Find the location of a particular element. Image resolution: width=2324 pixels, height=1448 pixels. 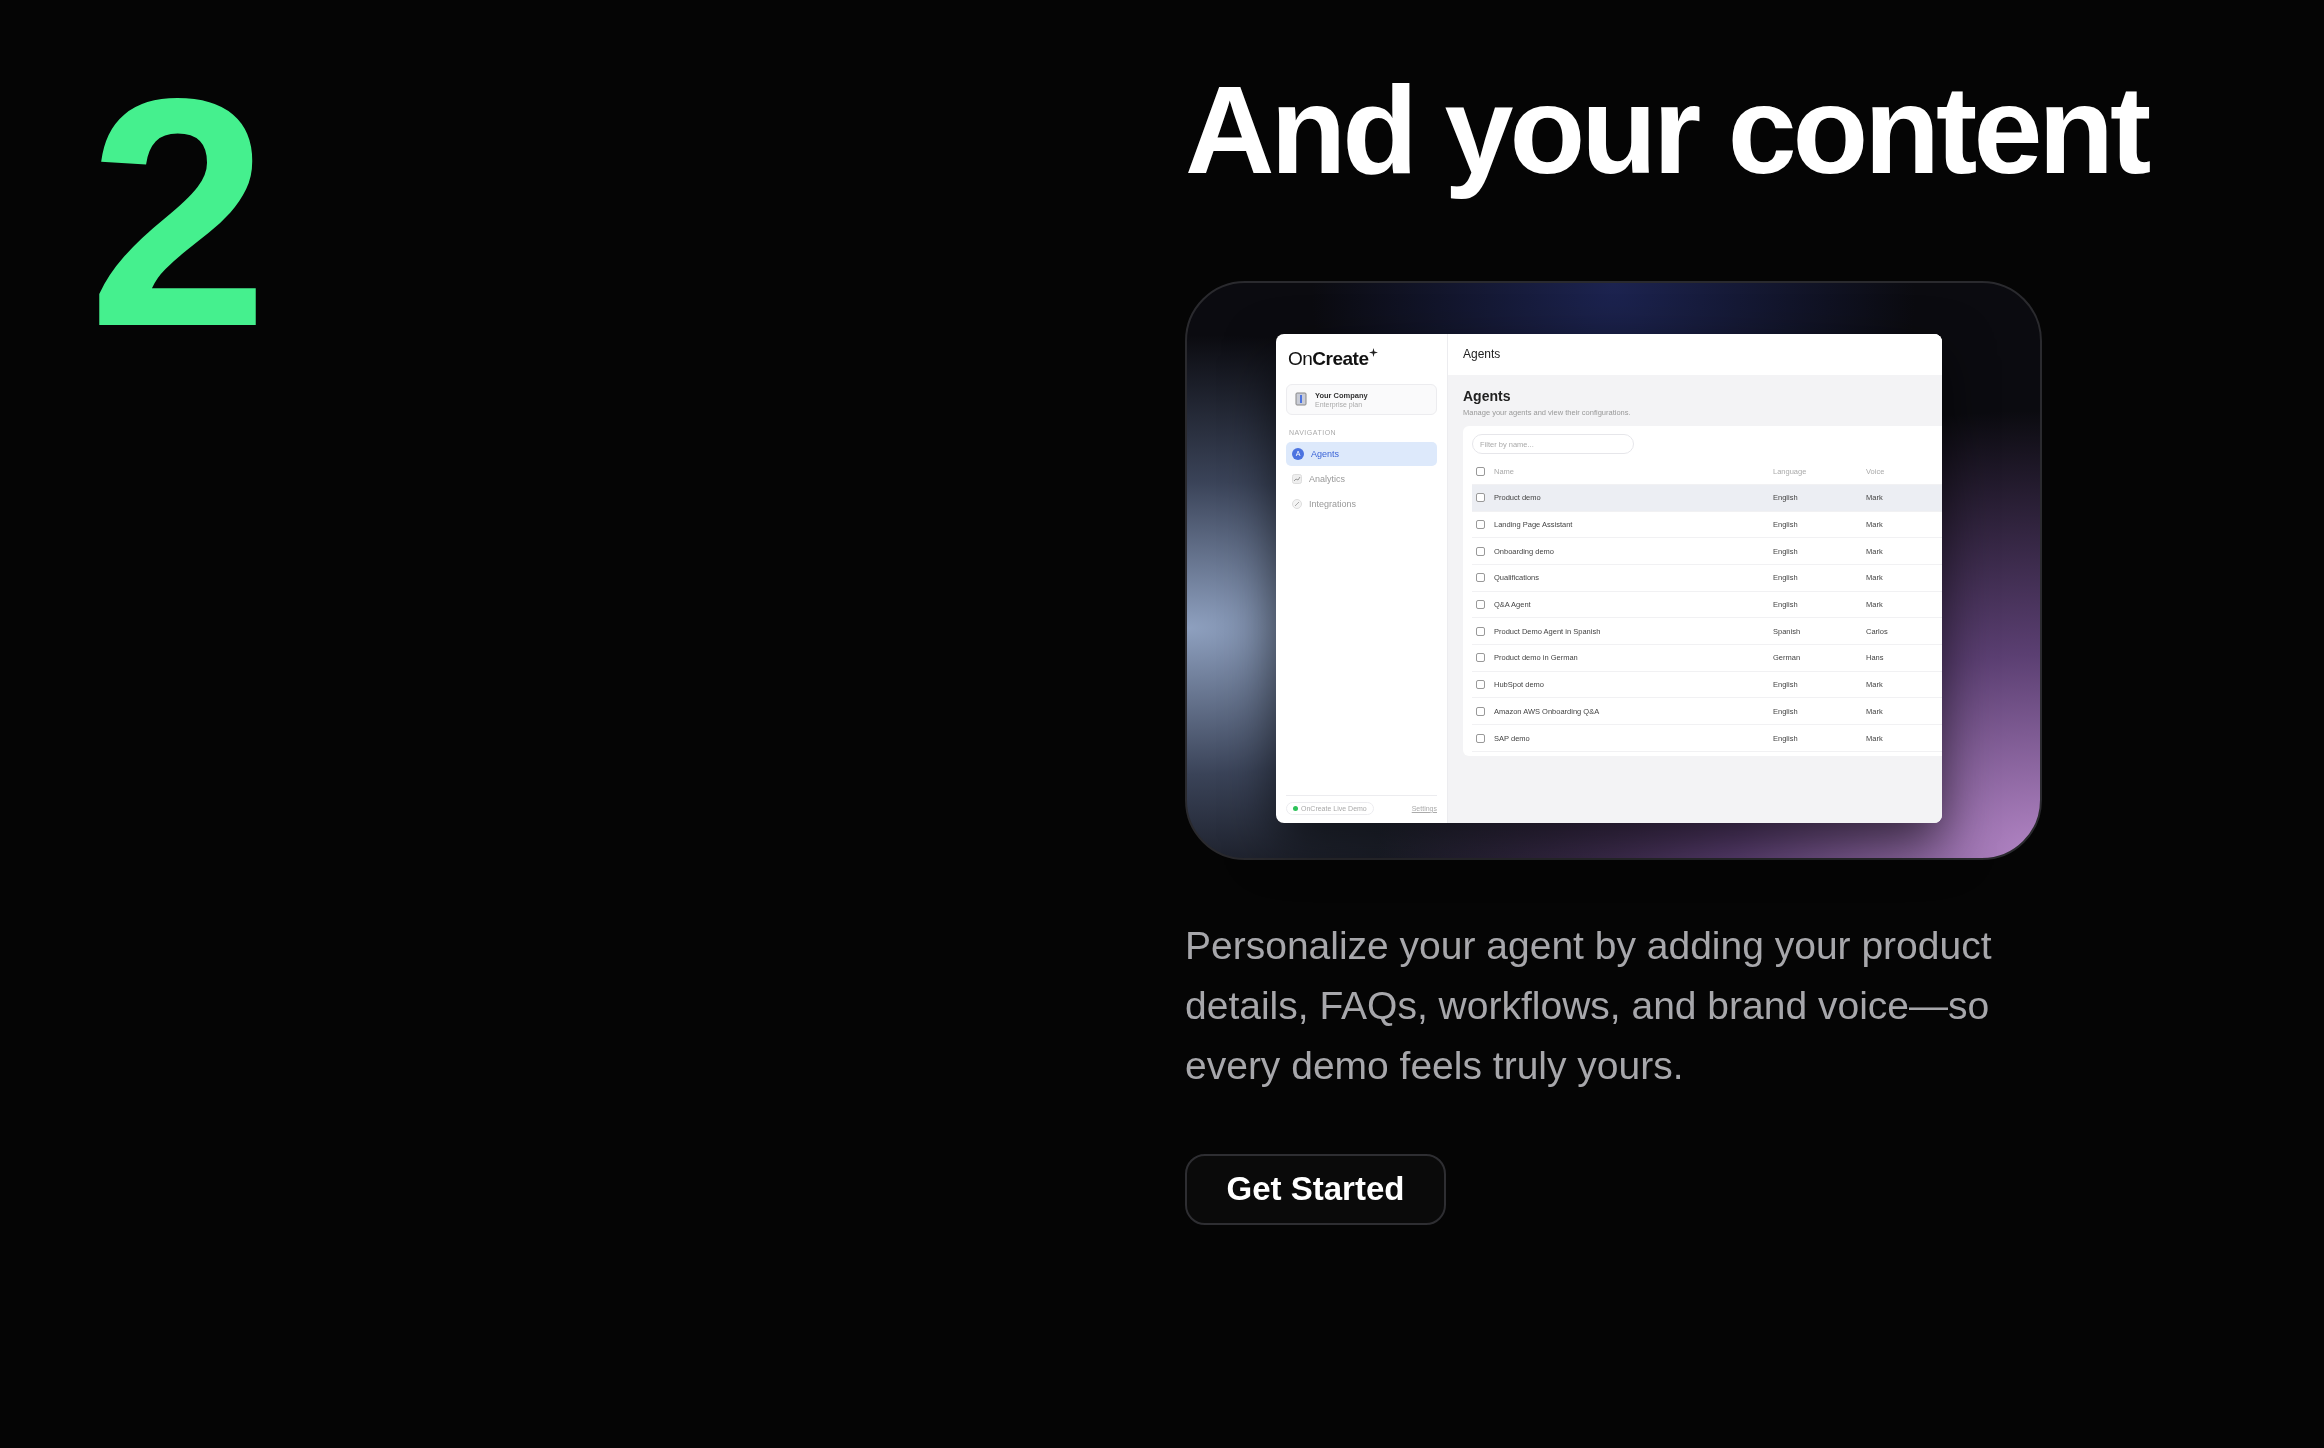

app-logo: OnCreate is located at coordinates (1328, 358).